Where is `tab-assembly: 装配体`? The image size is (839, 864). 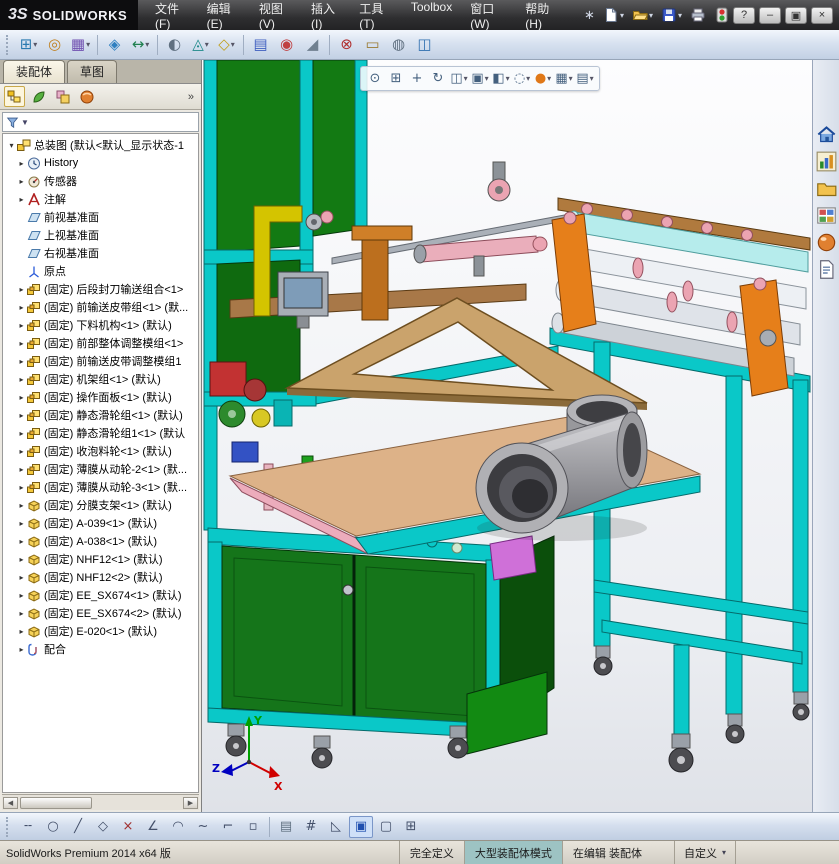
tab-assembly: 装配体 is located at coordinates (34, 71).